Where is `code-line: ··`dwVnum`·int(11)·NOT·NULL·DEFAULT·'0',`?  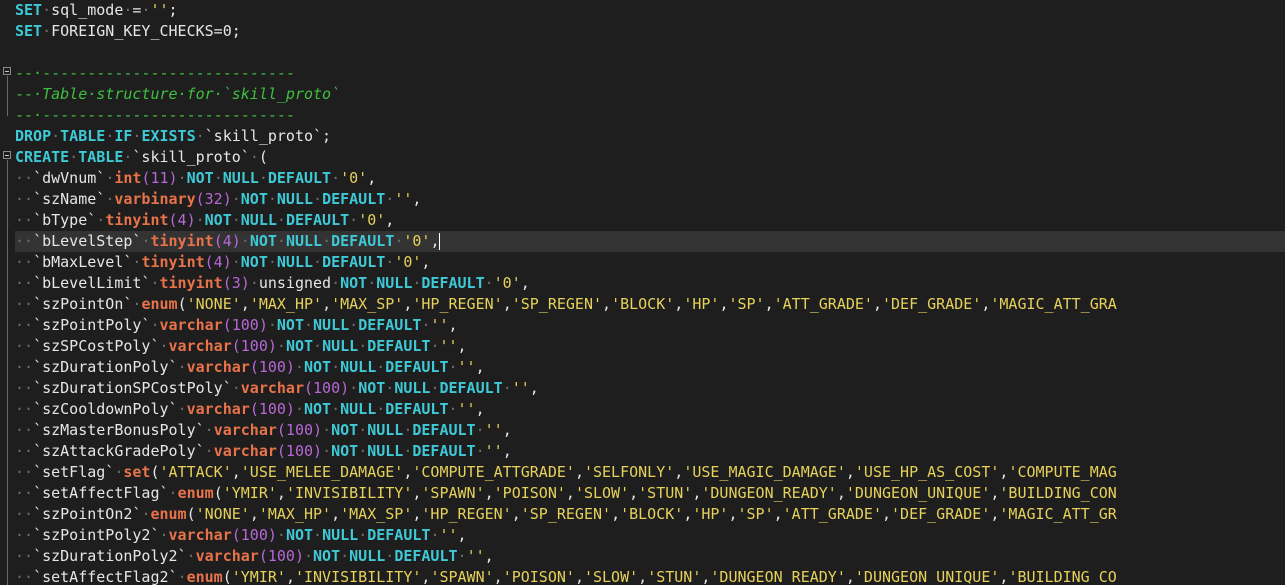
code-line: ··`dwVnum`·int(11)·NOT·NULL·DEFAULT·'0', is located at coordinates (650, 178).